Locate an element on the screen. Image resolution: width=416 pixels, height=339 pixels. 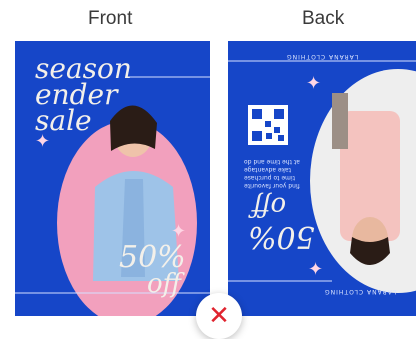
back-off-text: off is located at coordinates (269, 206).